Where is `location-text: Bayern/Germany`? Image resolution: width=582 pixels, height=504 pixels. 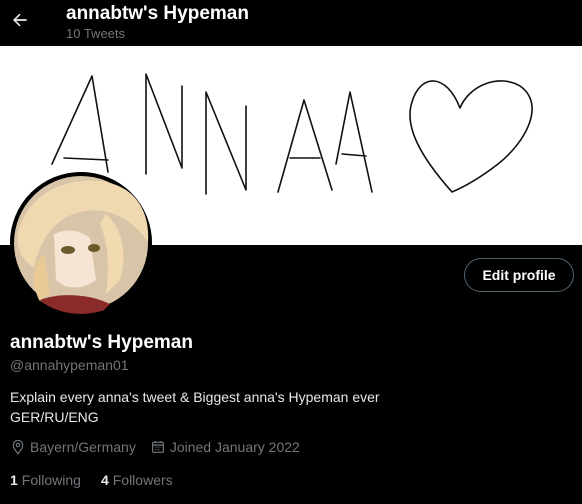 location-text: Bayern/Germany is located at coordinates (83, 447).